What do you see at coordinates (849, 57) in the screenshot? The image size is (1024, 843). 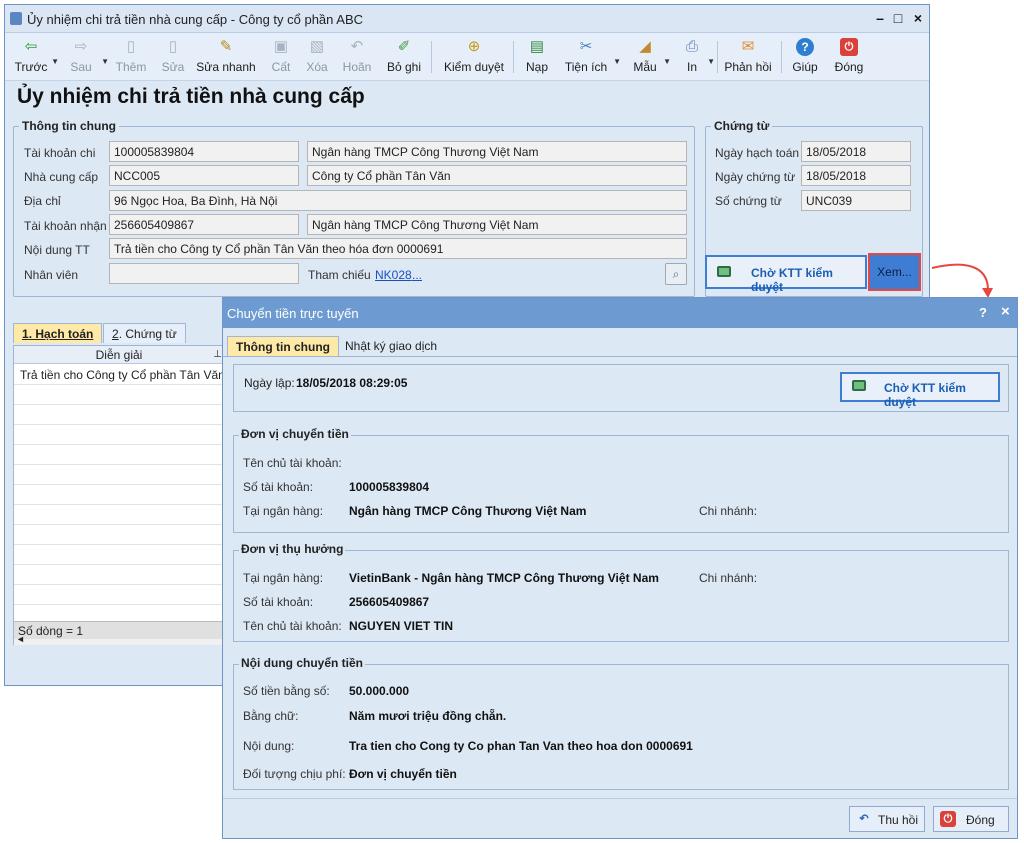 I see `toolbar-close-button: ⏻ Đóng` at bounding box center [849, 57].